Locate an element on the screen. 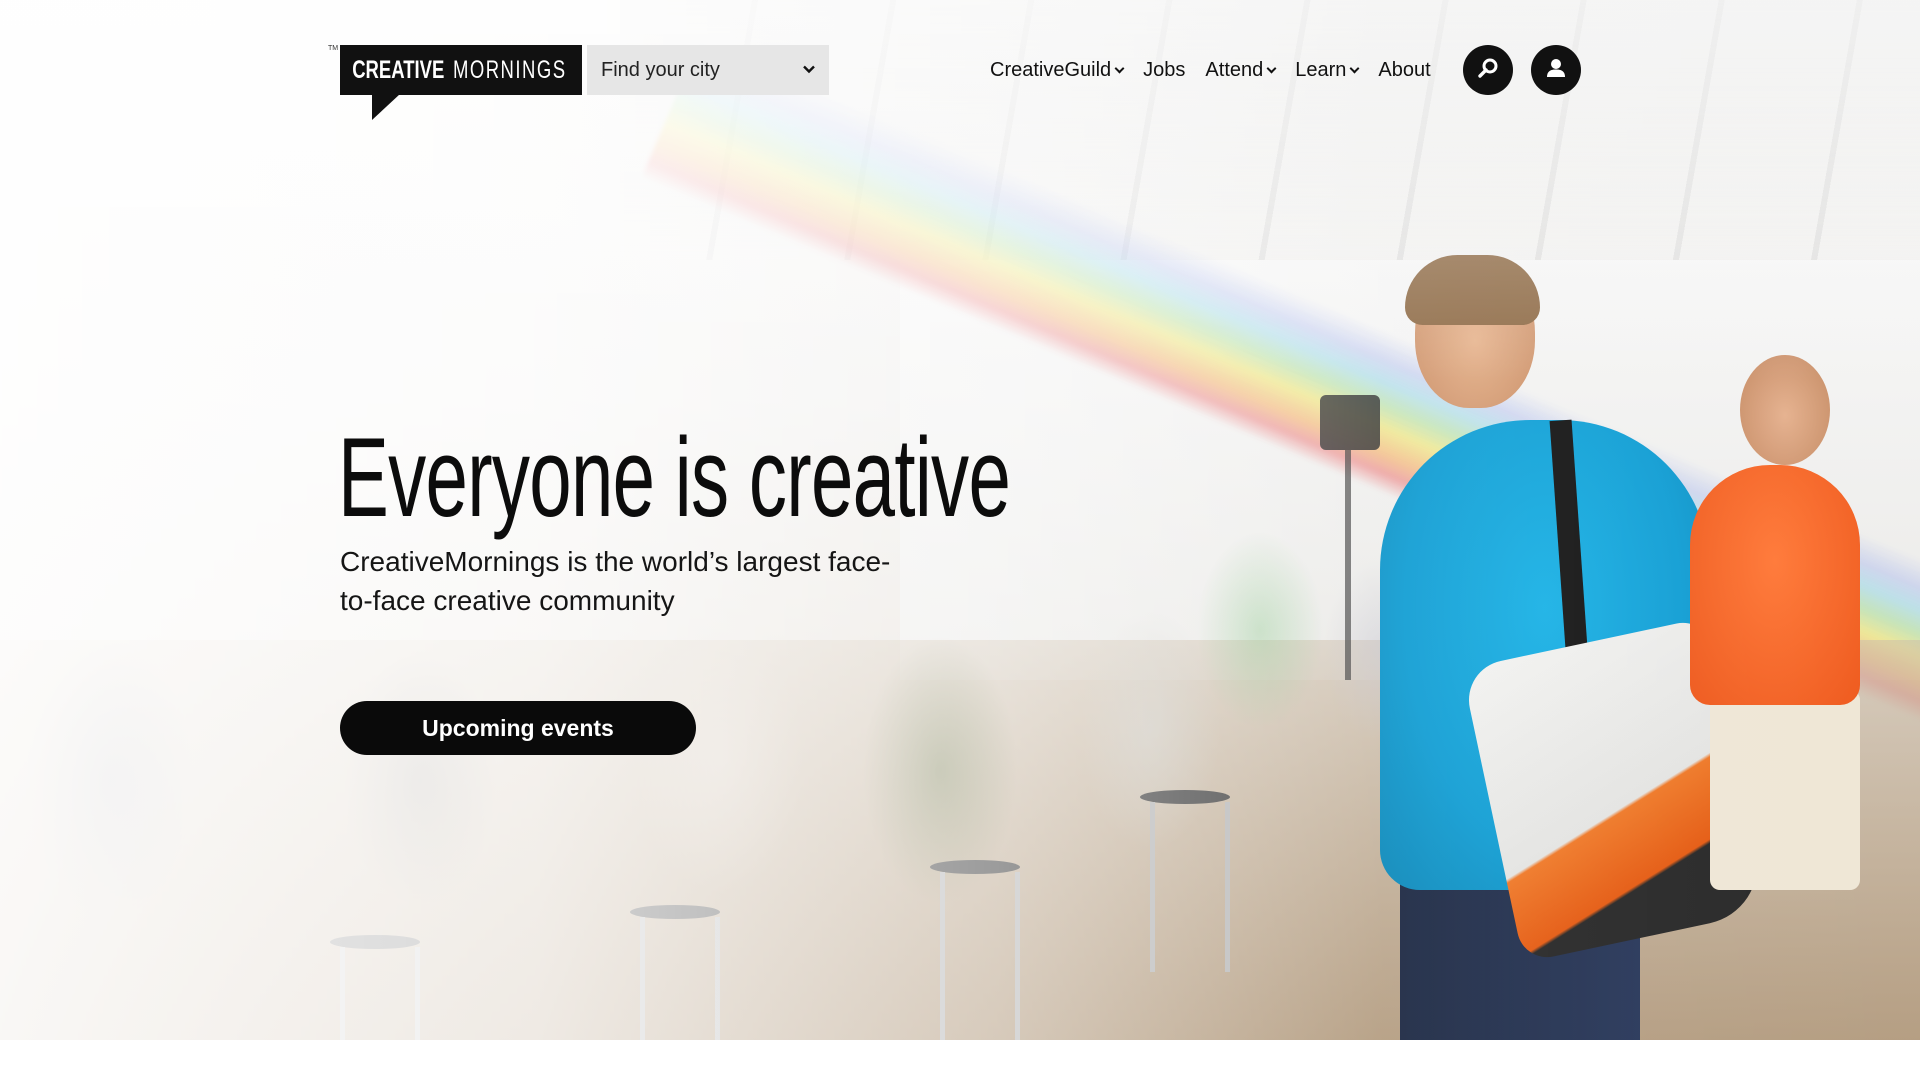 The height and width of the screenshot is (1080, 1920). logo-word-mornings: MORNINGS is located at coordinates (509, 69).